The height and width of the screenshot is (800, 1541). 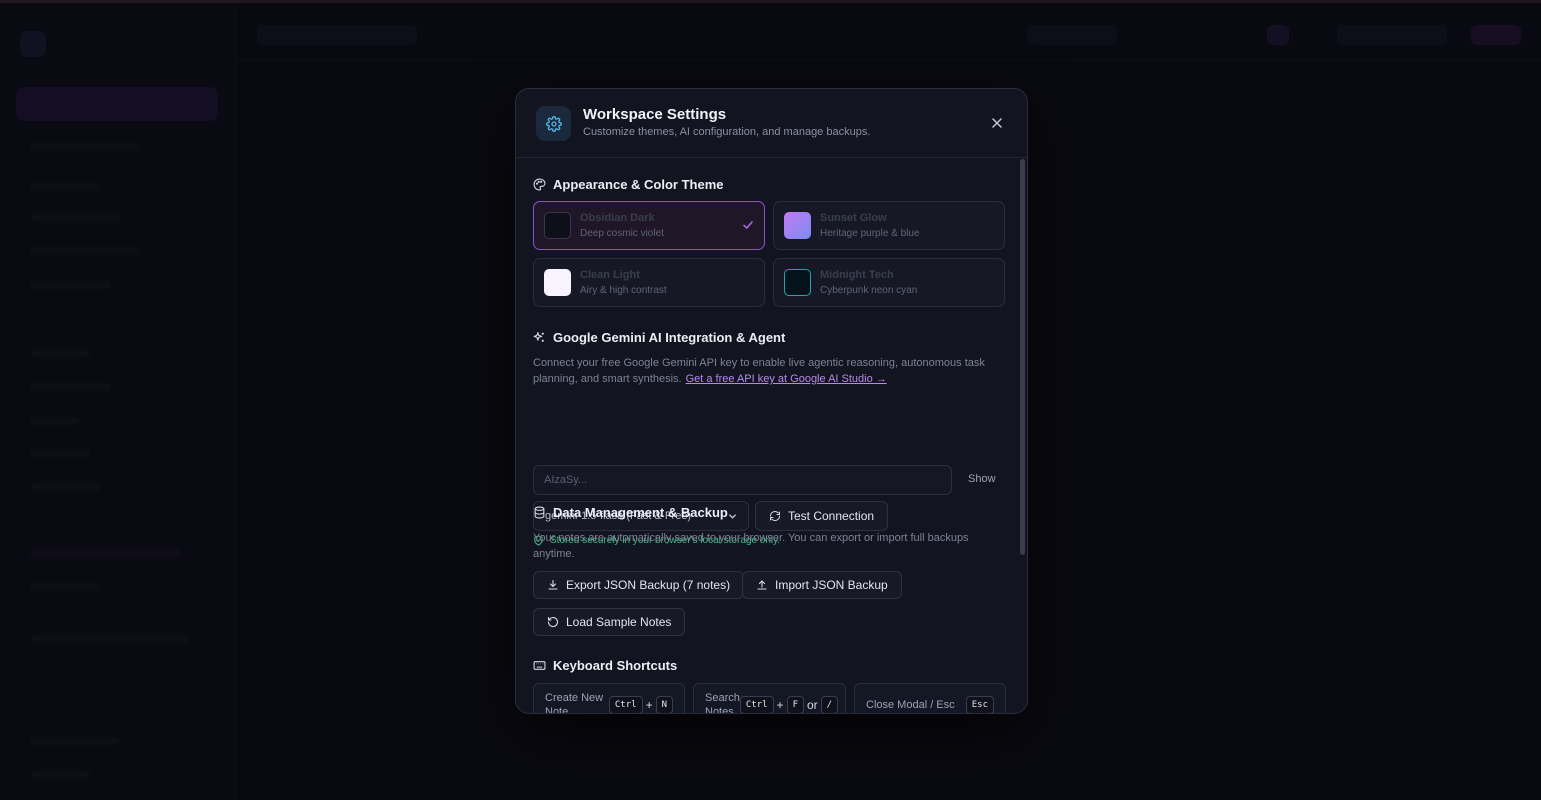 What do you see at coordinates (615, 665) in the screenshot?
I see `shortcuts-title-text: Keyboard Shortcuts` at bounding box center [615, 665].